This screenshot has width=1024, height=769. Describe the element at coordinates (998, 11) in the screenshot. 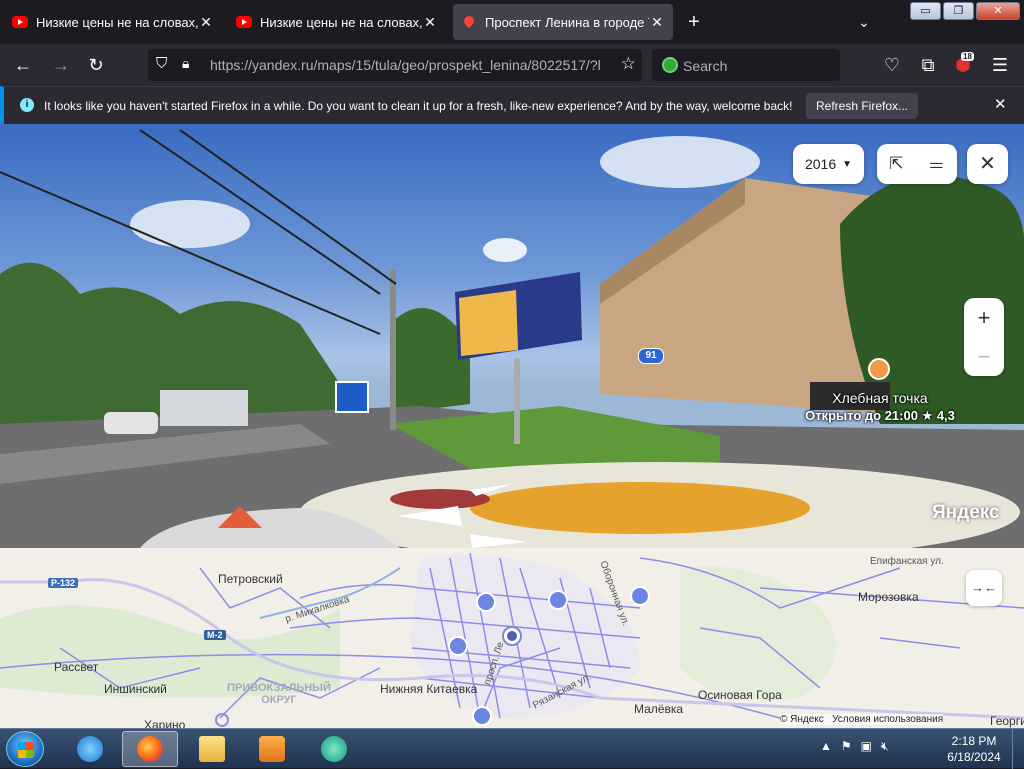

I see `close-window-button: ✕` at that location.